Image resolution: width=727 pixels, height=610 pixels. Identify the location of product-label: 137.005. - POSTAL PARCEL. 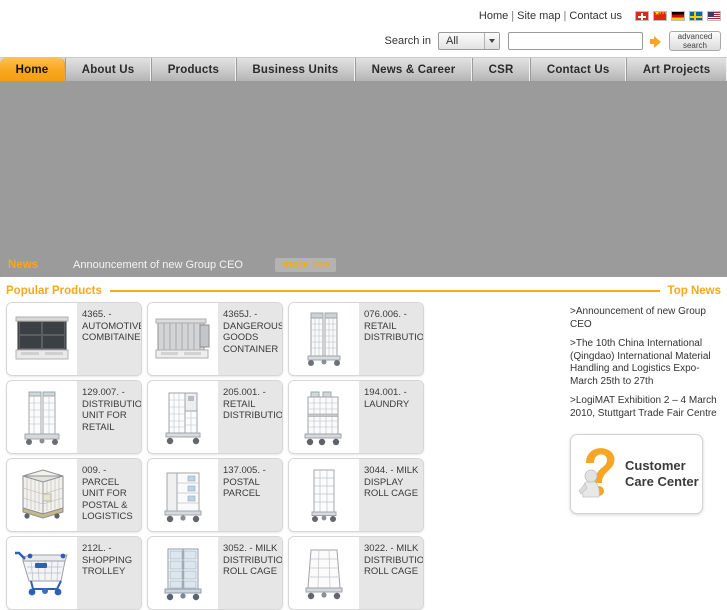
(250, 495).